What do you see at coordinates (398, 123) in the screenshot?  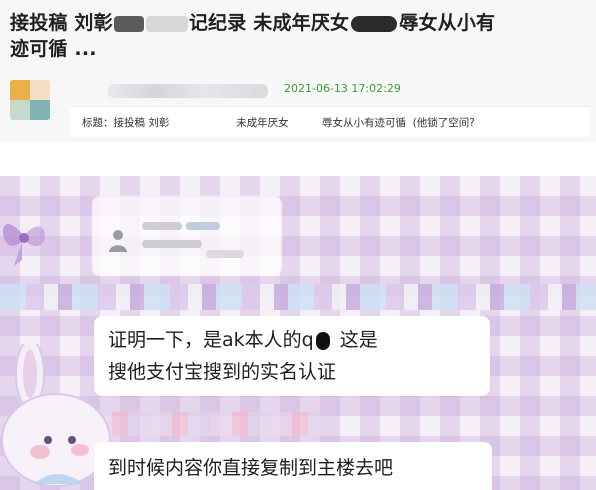 I see `subject-part3: 辱女从小有迹可循 (他锁了空间?` at bounding box center [398, 123].